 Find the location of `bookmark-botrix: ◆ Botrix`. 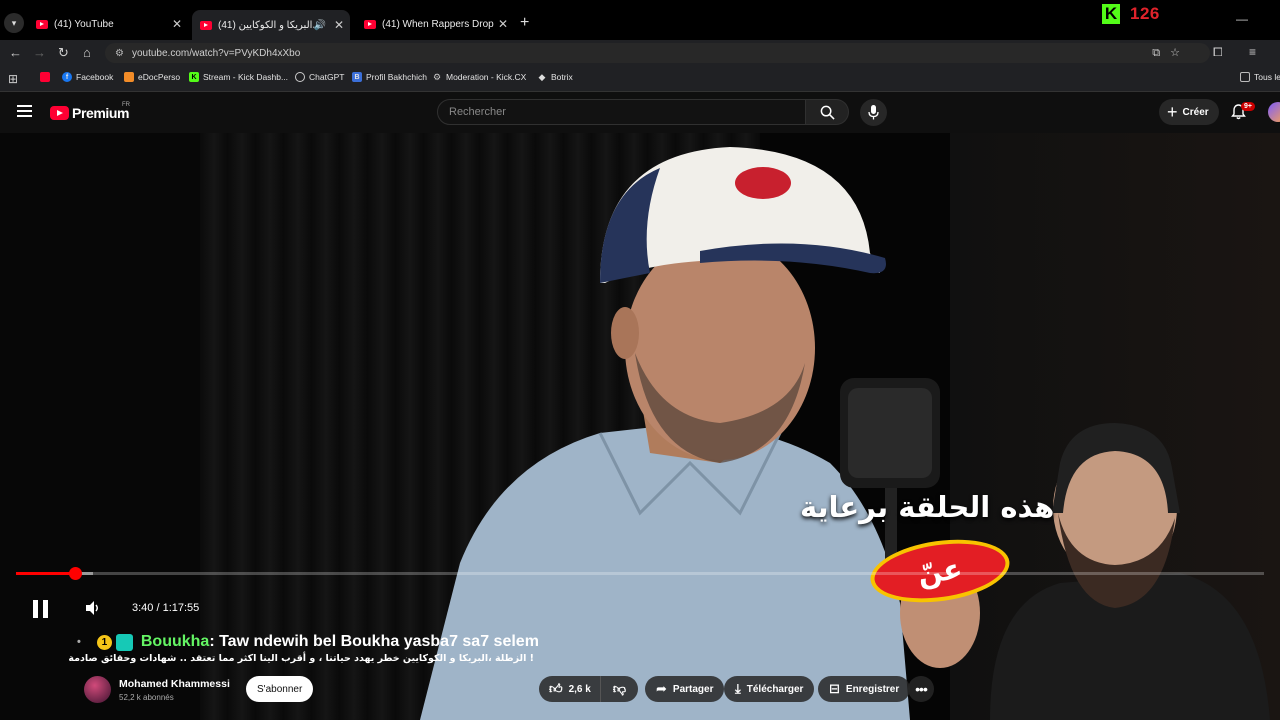

bookmark-botrix: ◆ Botrix is located at coordinates (555, 77).